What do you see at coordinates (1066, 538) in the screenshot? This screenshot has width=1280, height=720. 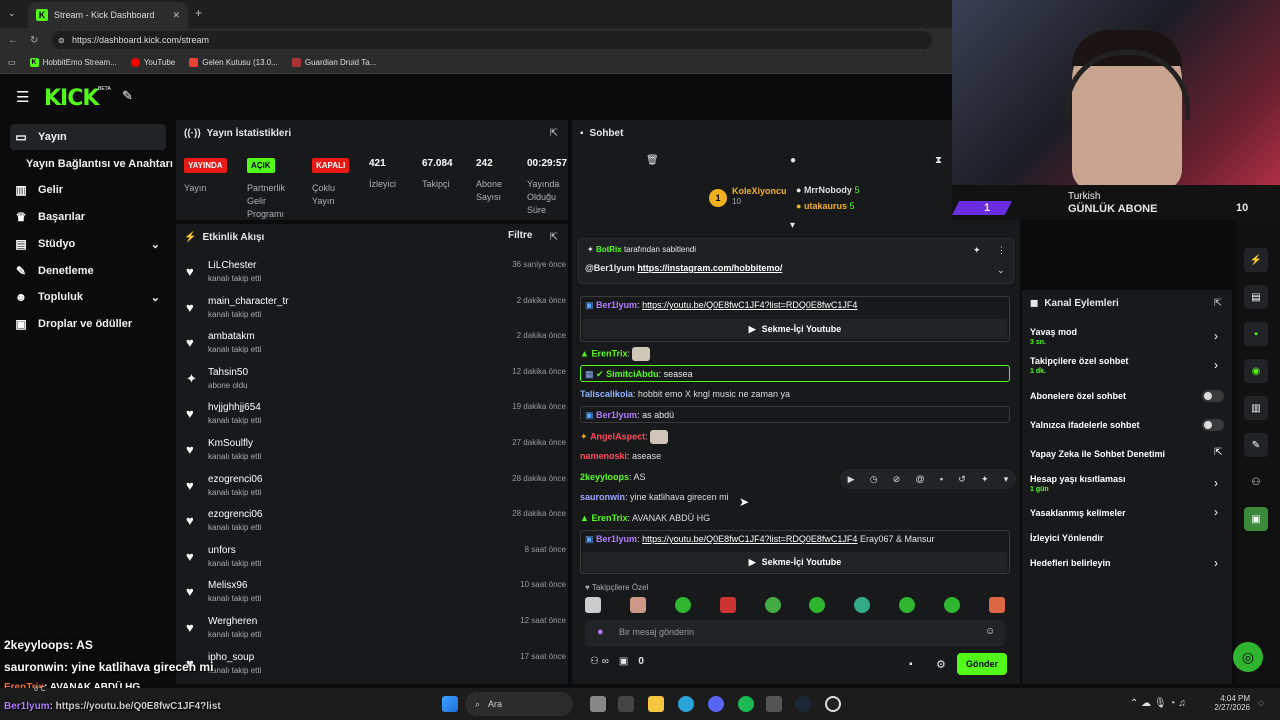 I see `raid-setting: İzleyici Yönlendir` at bounding box center [1066, 538].